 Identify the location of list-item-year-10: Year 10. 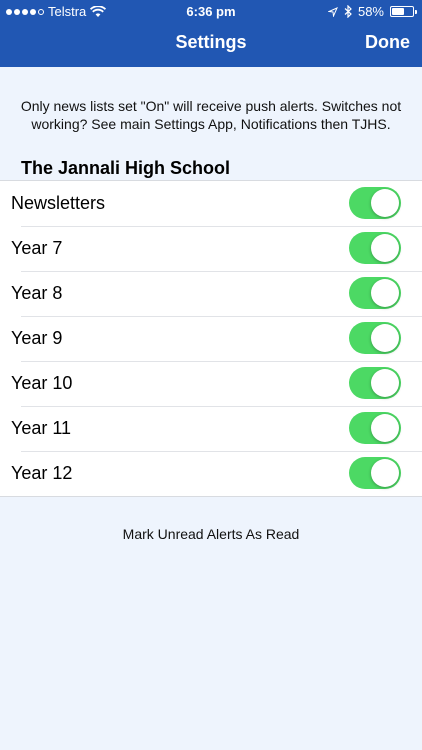
(211, 383).